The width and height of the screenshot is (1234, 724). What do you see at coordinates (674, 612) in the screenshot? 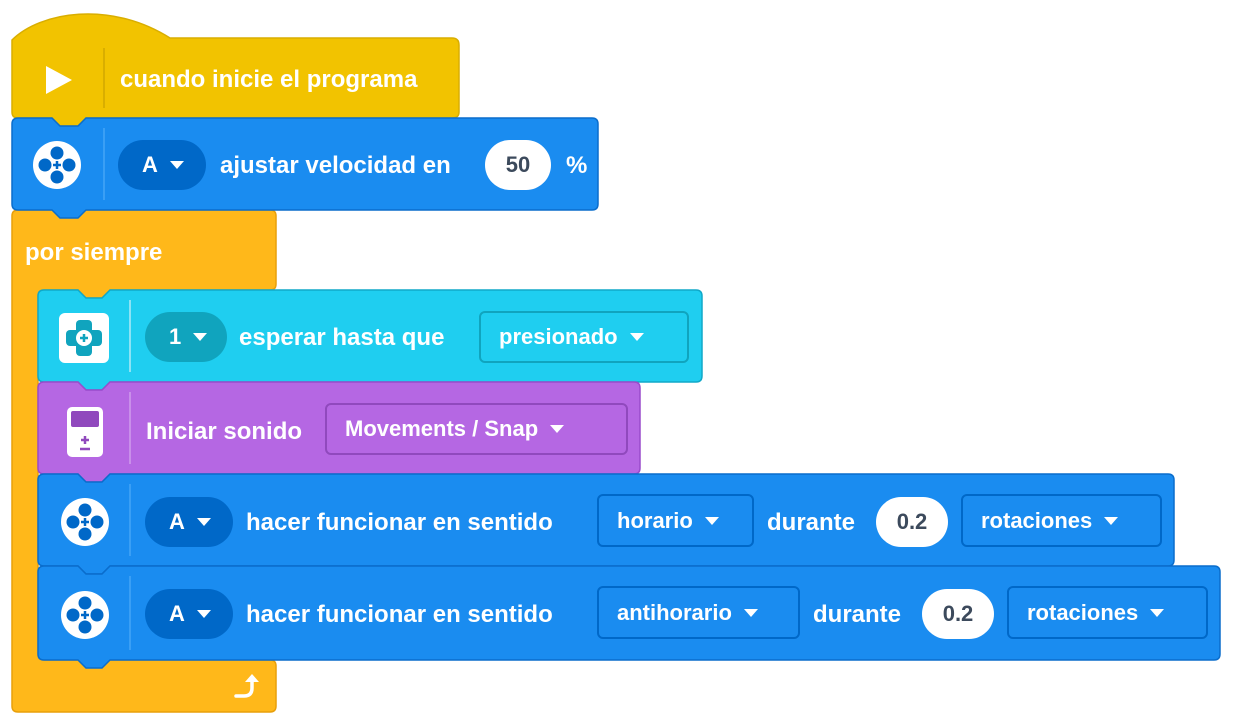
I see `run2-direction-value: antihorario` at bounding box center [674, 612].